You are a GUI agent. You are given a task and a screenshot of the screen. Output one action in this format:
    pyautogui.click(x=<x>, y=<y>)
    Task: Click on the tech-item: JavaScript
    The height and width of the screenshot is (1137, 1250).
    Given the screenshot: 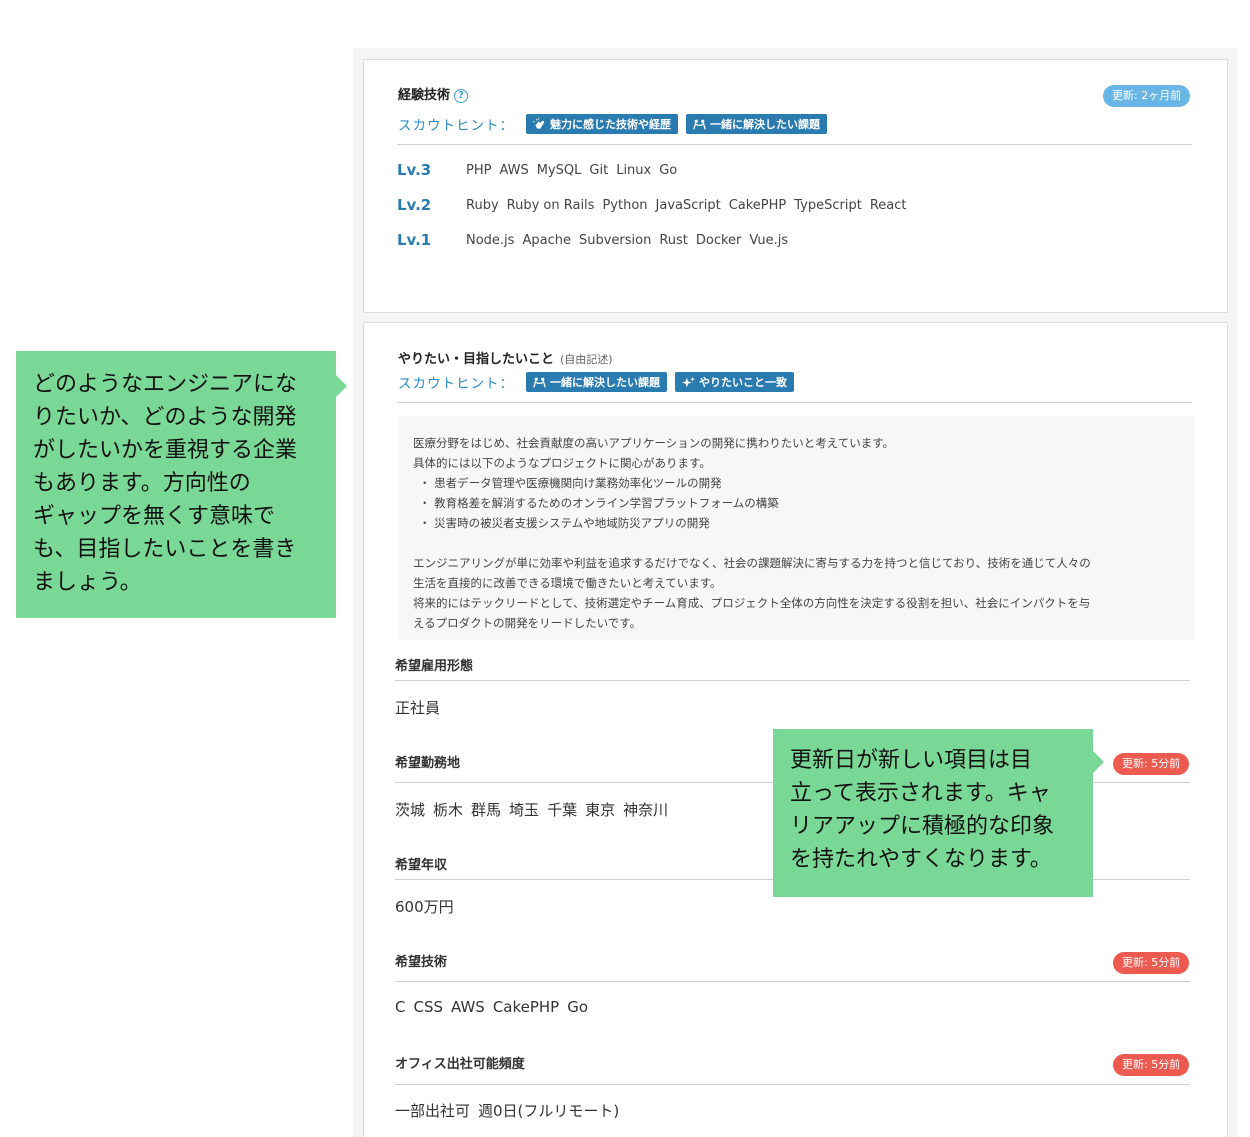 What is the action you would take?
    pyautogui.click(x=688, y=205)
    